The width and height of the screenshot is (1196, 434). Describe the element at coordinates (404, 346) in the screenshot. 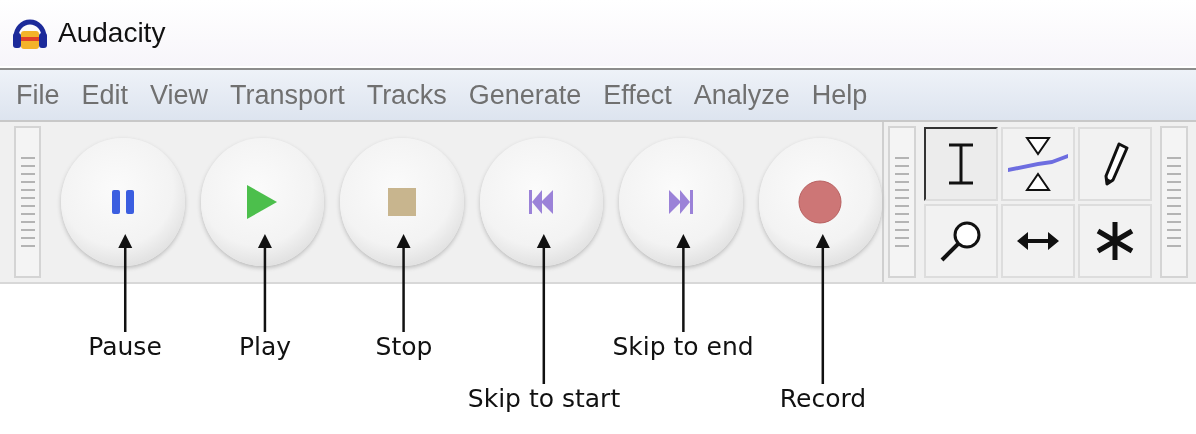

I see `callout-label: Stop` at that location.